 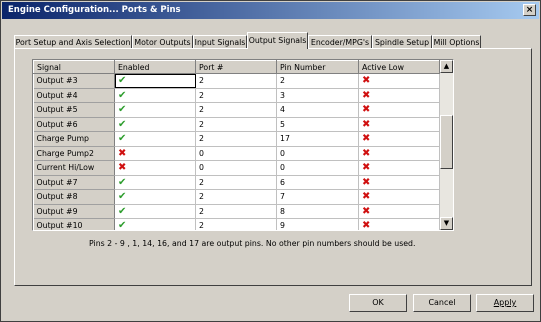 I want to click on tab-input-signals: Input Signals, so click(x=220, y=42).